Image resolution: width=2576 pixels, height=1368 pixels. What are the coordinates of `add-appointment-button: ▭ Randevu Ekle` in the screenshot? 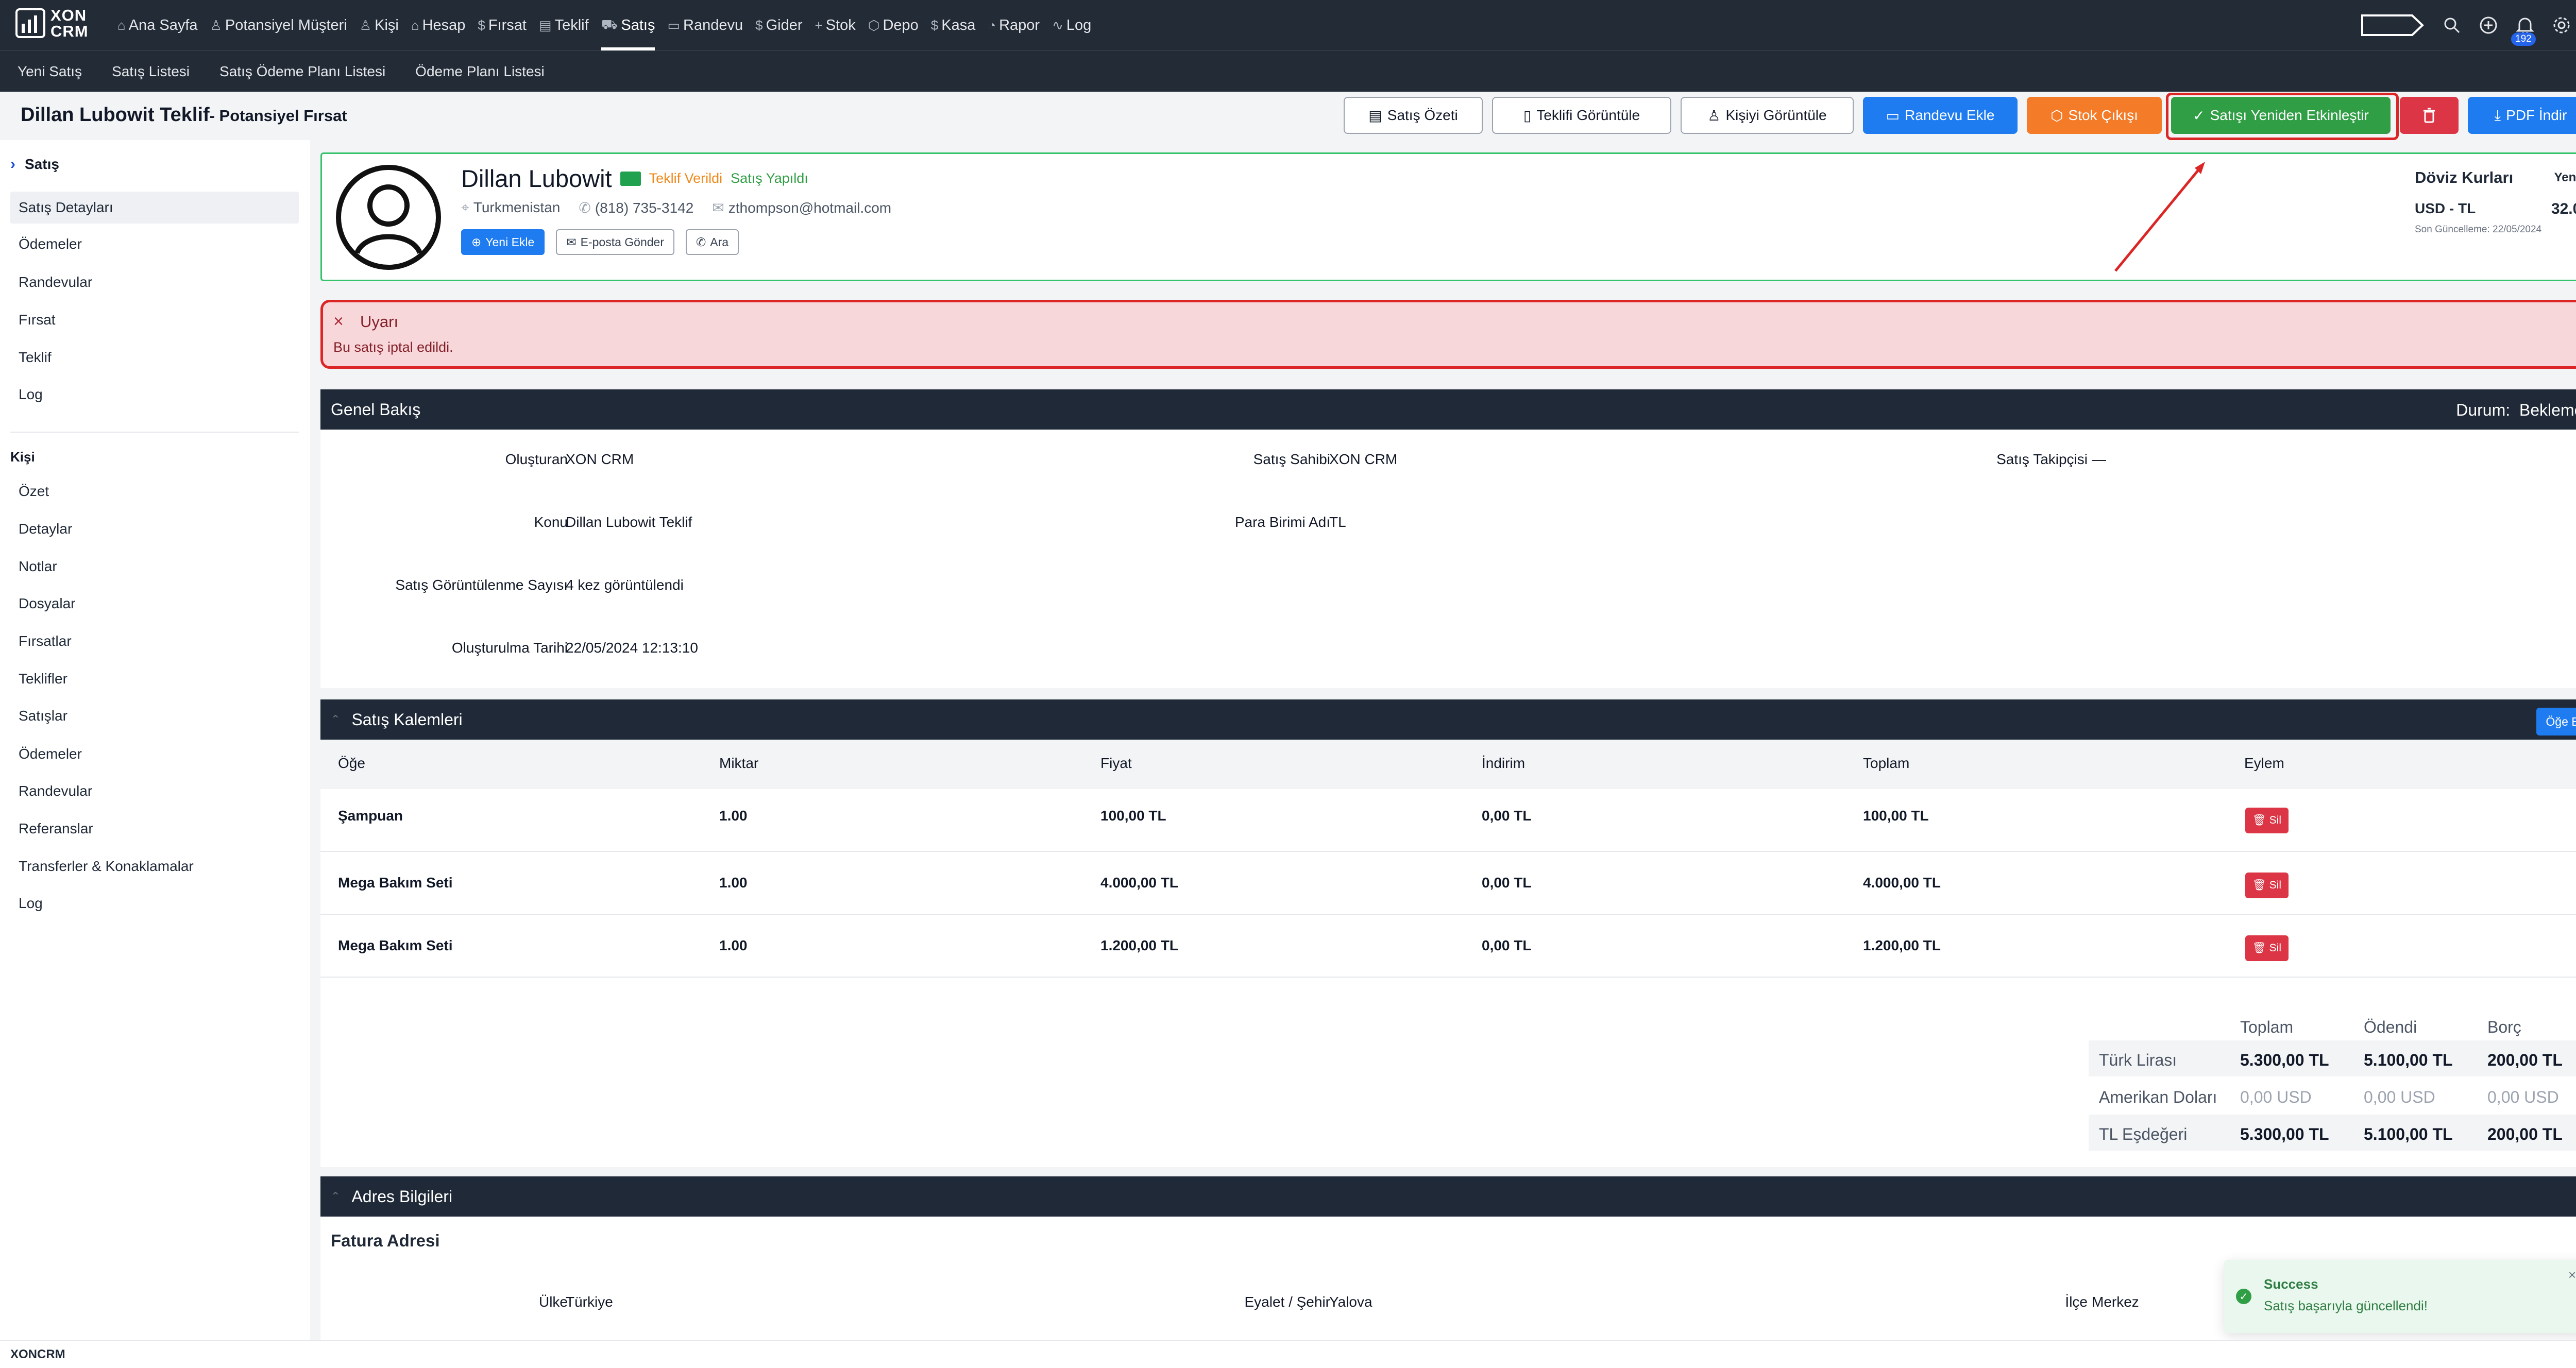 It's located at (1940, 115).